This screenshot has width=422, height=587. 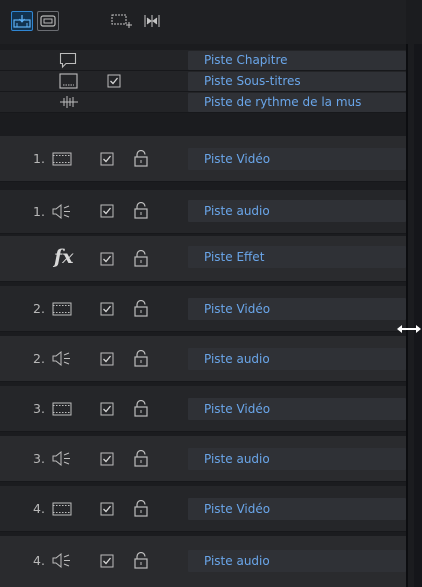 I want to click on track-label: Piste Effet, so click(x=297, y=257).